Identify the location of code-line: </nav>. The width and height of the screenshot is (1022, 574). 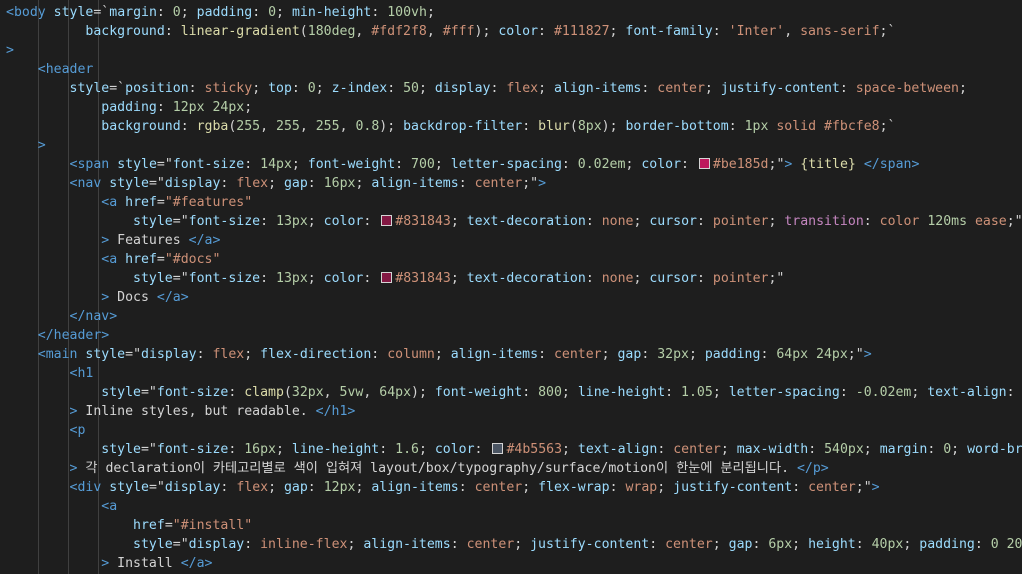
(62, 316).